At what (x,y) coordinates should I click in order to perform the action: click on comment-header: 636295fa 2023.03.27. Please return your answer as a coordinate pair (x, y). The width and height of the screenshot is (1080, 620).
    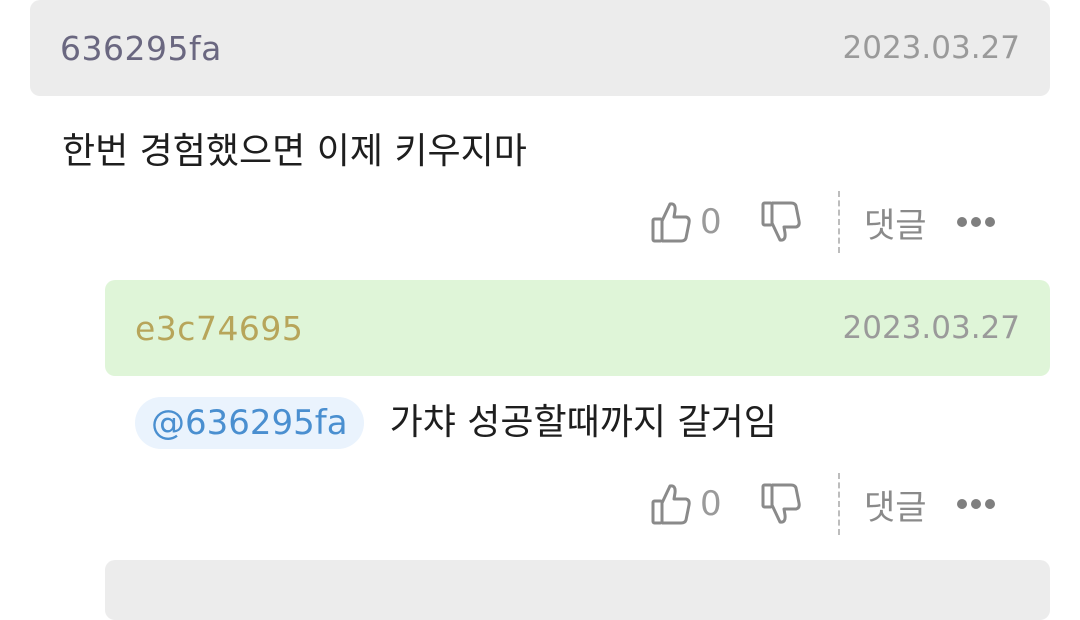
    Looking at the image, I should click on (540, 48).